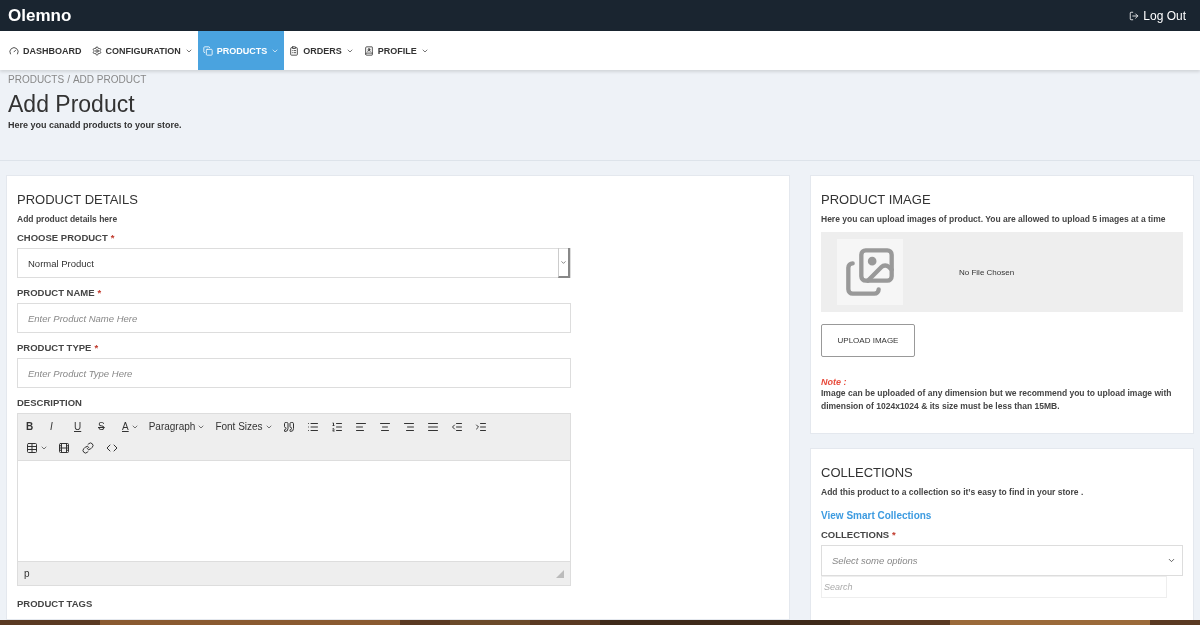 The image size is (1200, 625). What do you see at coordinates (432, 426) in the screenshot?
I see `justify-icon` at bounding box center [432, 426].